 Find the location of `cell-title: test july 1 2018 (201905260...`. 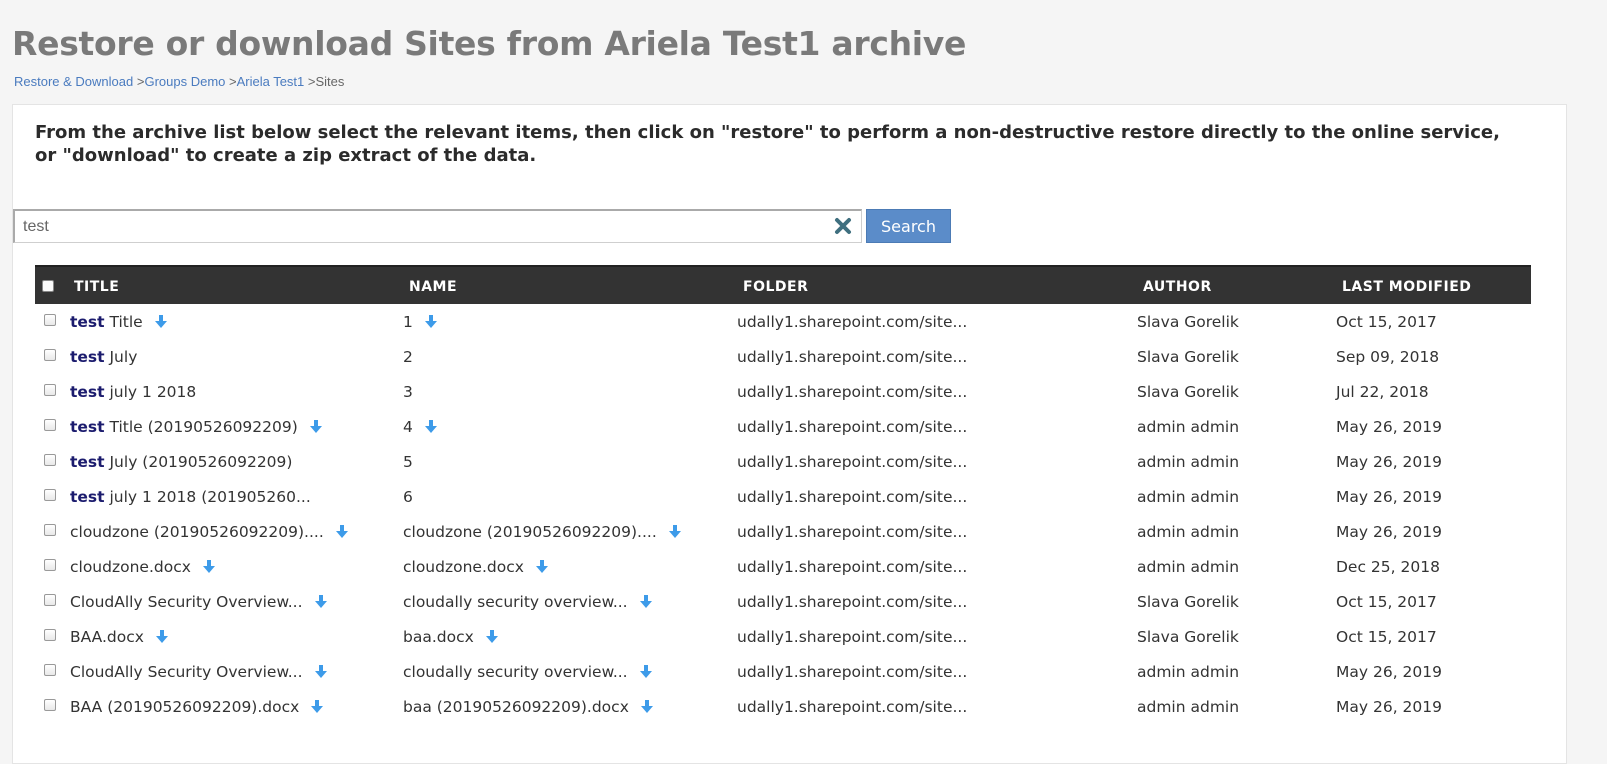

cell-title: test july 1 2018 (201905260... is located at coordinates (190, 497).